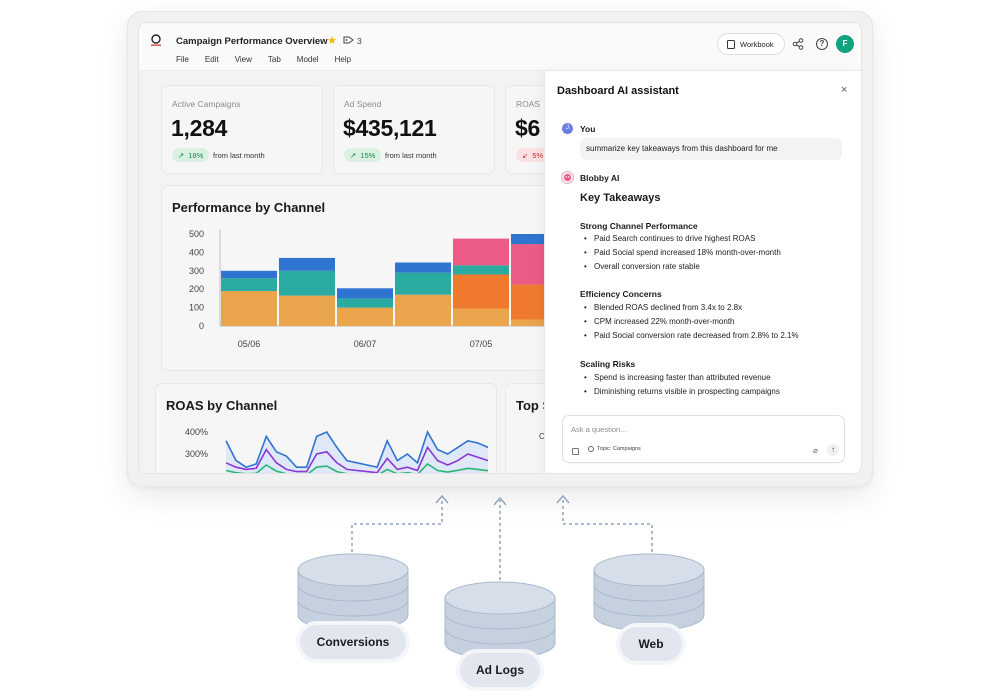  I want to click on menu-tab: Tab, so click(274, 59).